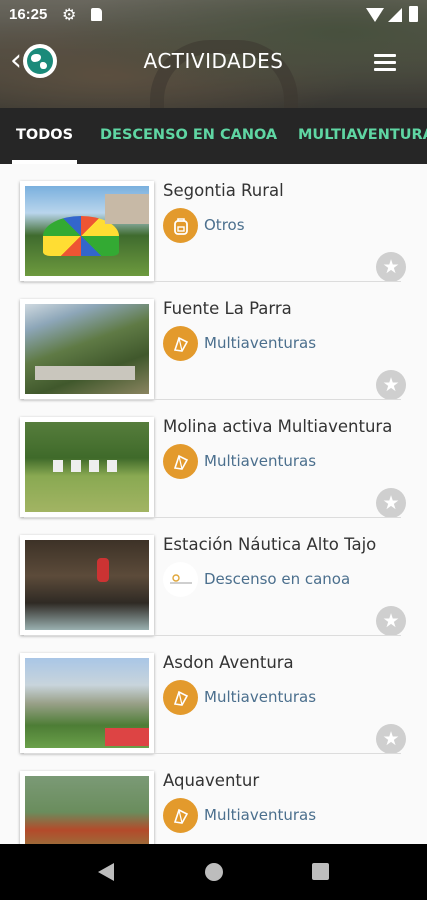  I want to click on canoe-logo-icon, so click(180, 579).